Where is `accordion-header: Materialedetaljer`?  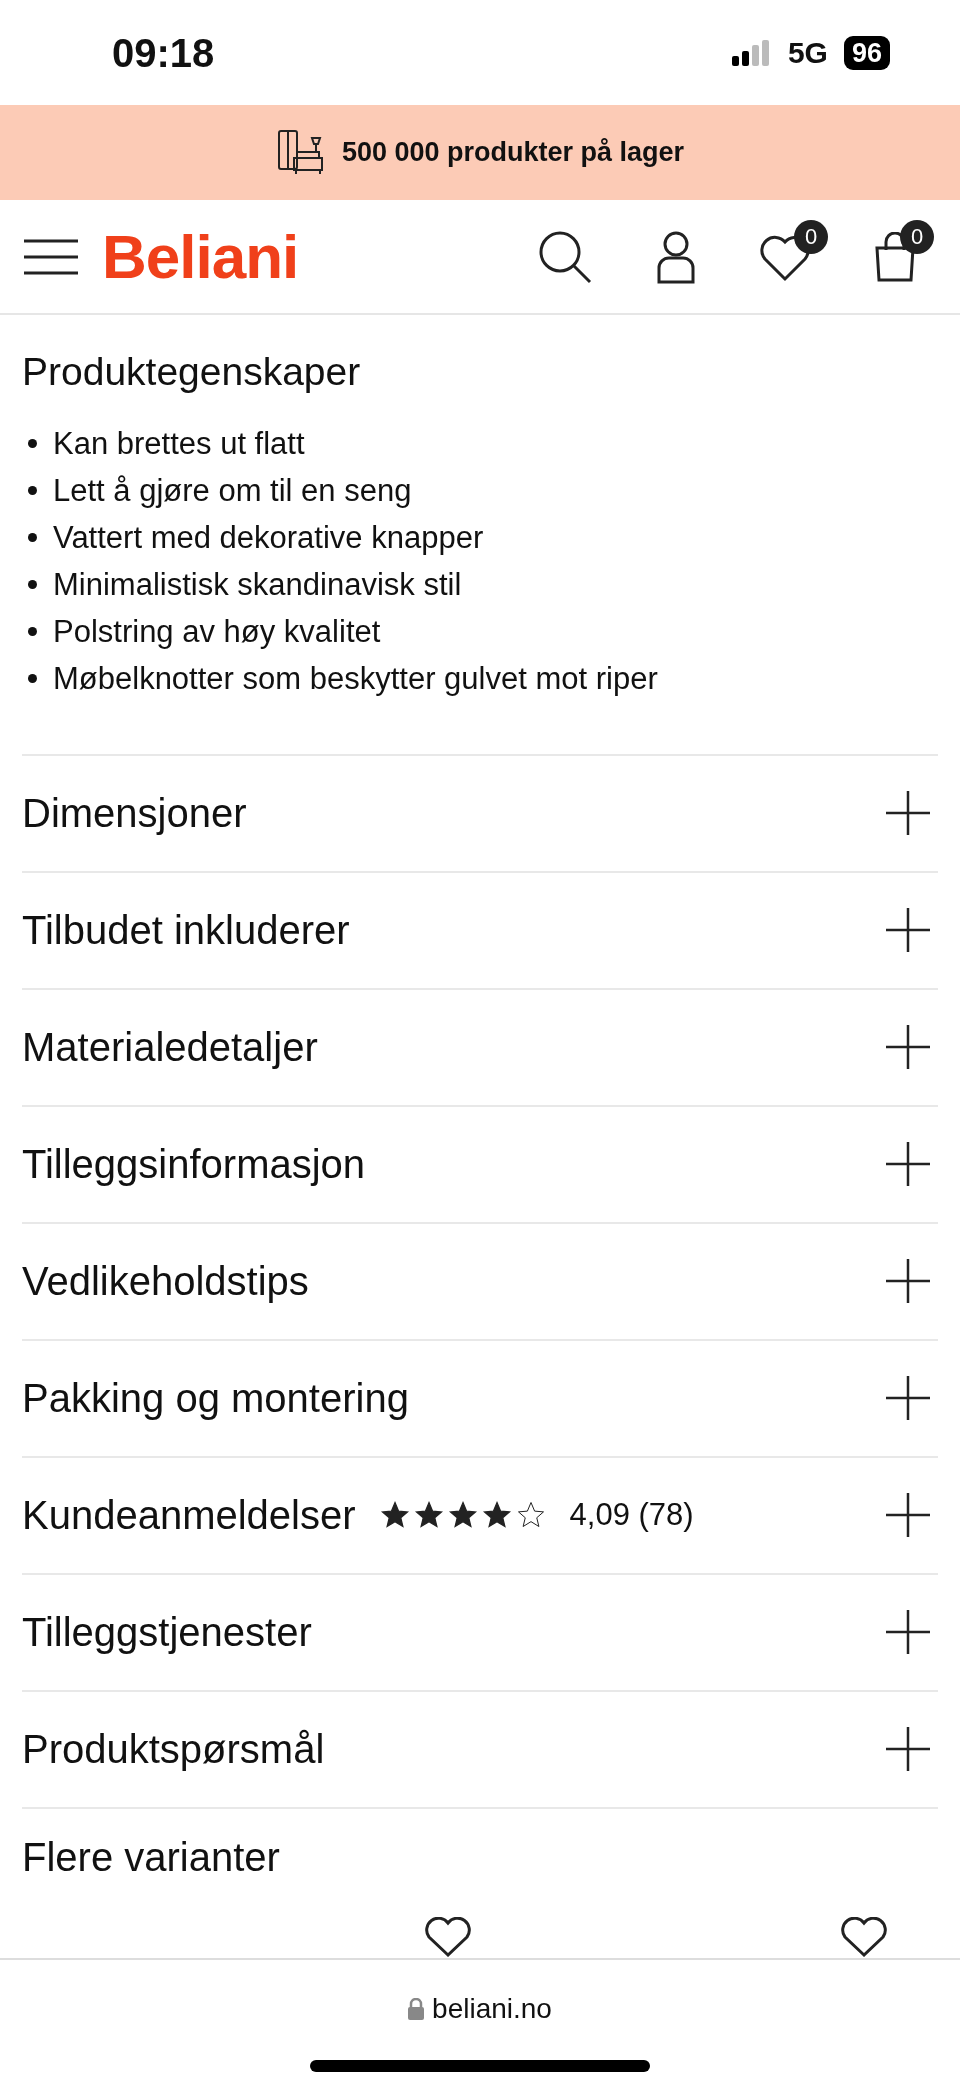
accordion-header: Materialedetaljer is located at coordinates (480, 1046).